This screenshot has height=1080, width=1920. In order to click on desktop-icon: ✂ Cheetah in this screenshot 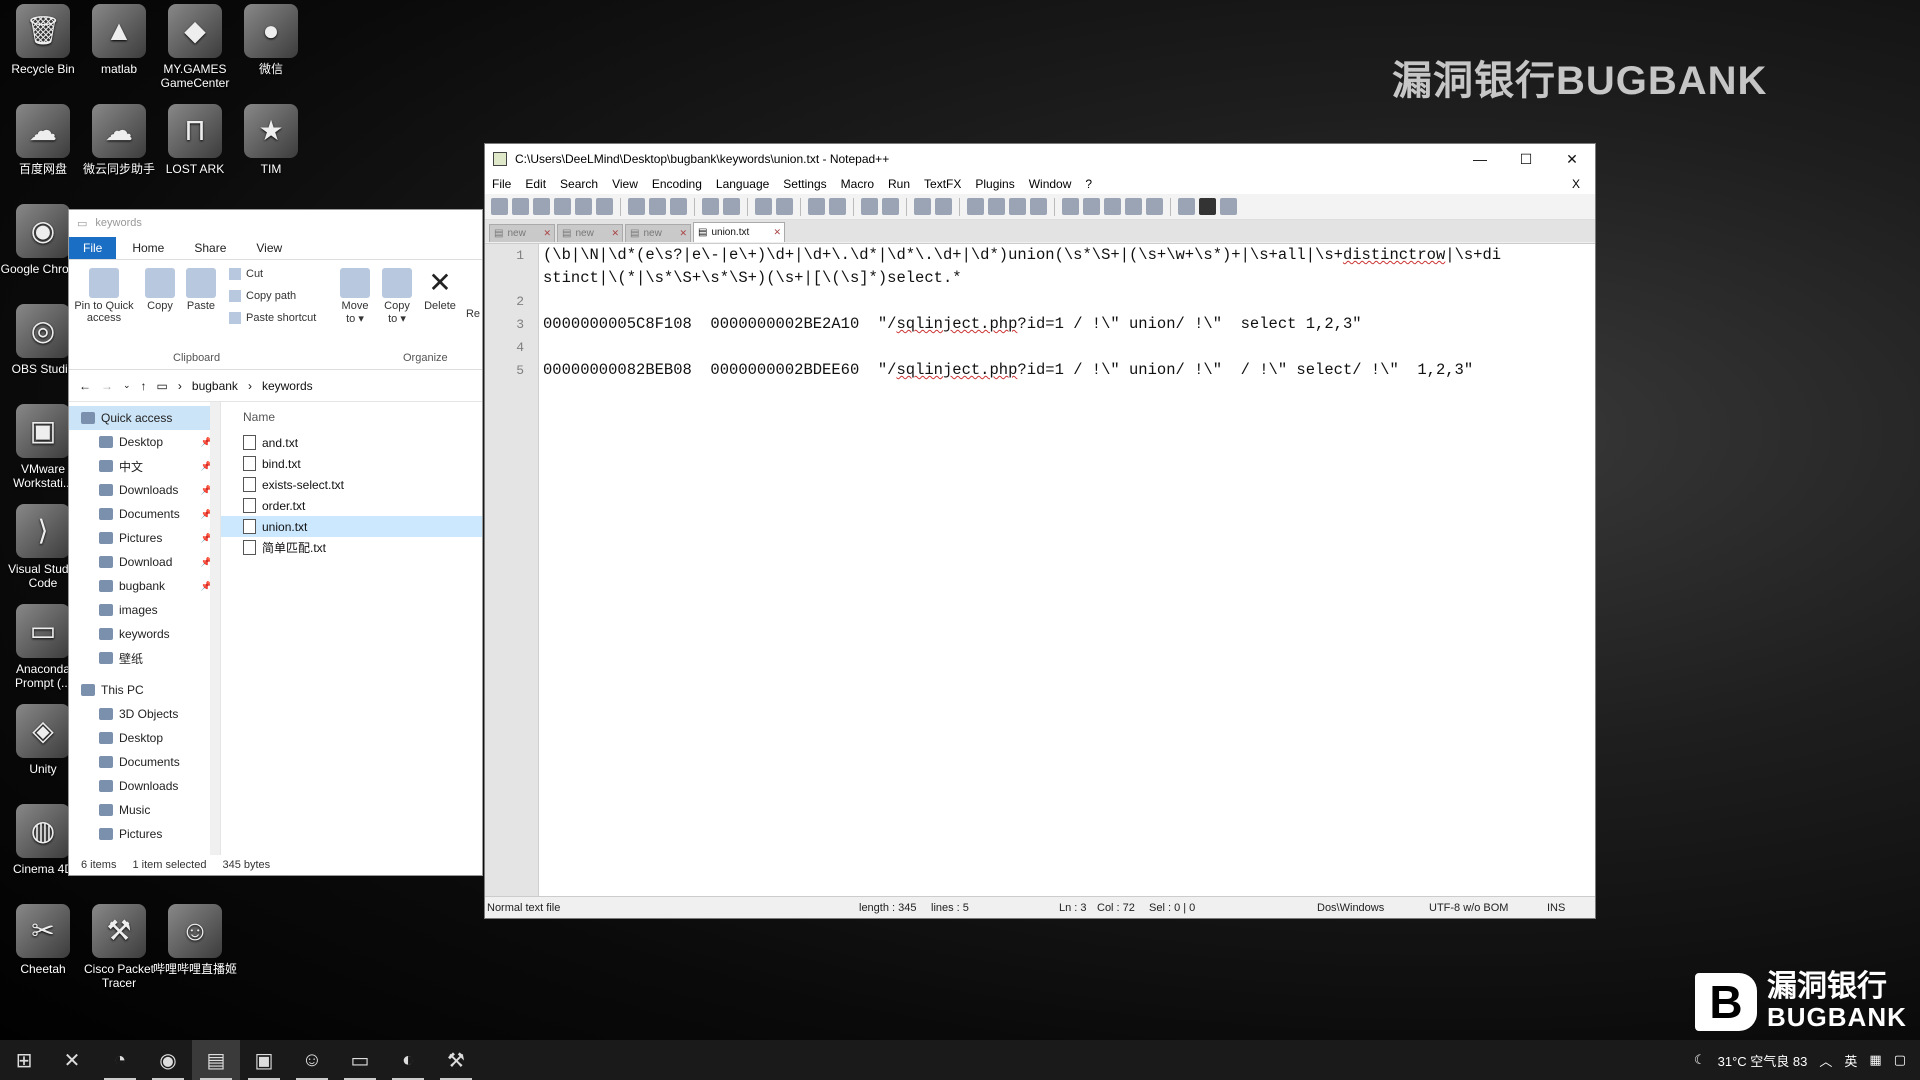, I will do `click(43, 940)`.